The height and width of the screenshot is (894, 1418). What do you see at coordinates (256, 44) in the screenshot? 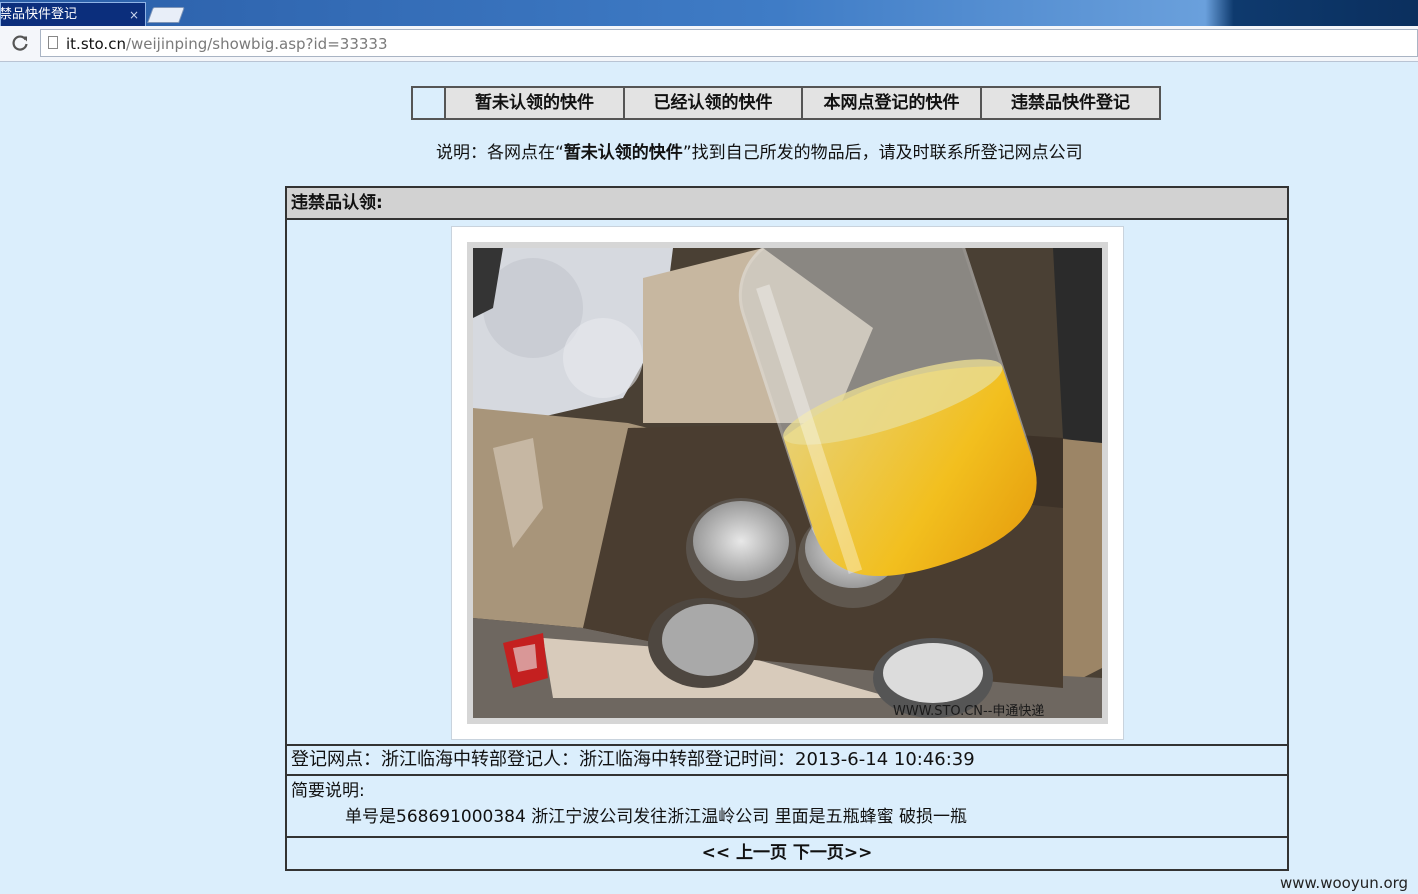
I see `url-path: /weijinping/showbig.asp?id=33333` at bounding box center [256, 44].